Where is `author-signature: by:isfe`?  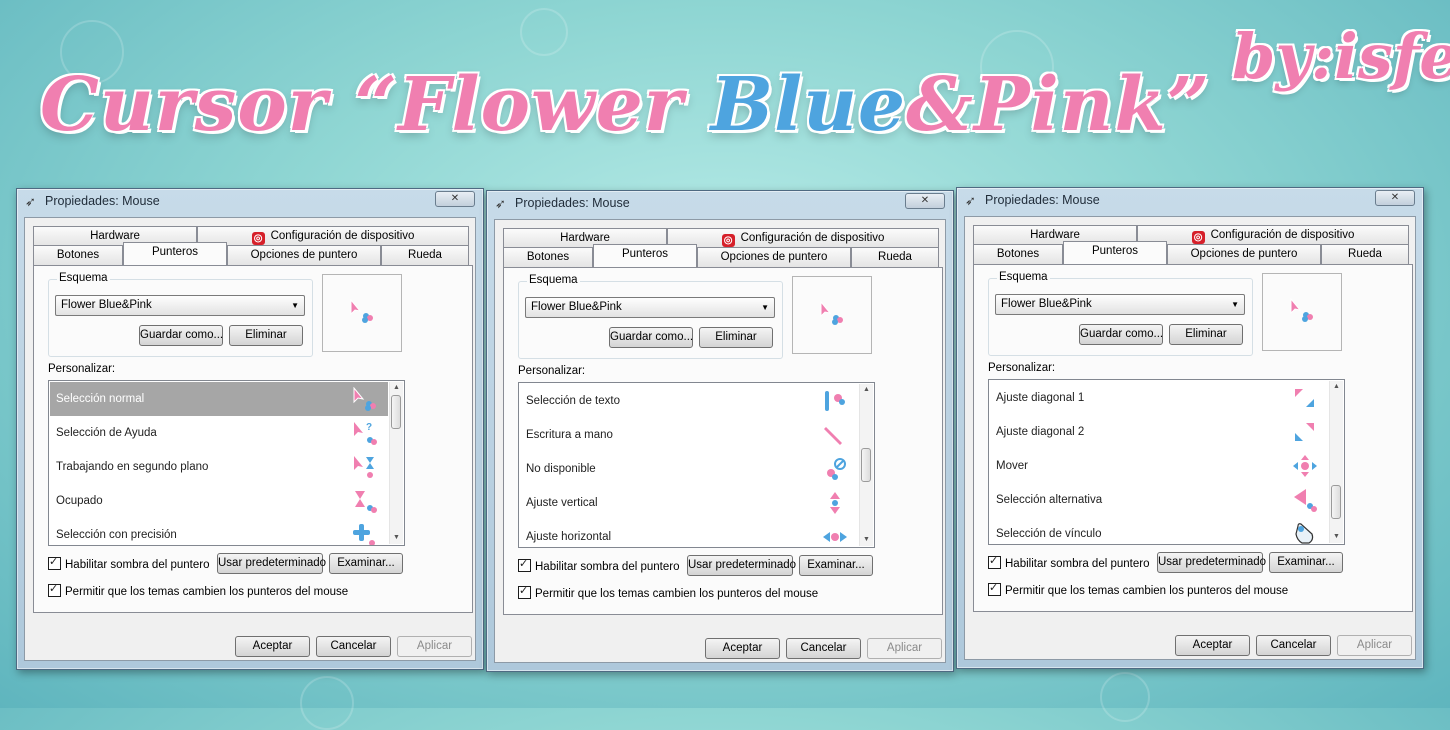
author-signature: by:isfe is located at coordinates (1341, 56).